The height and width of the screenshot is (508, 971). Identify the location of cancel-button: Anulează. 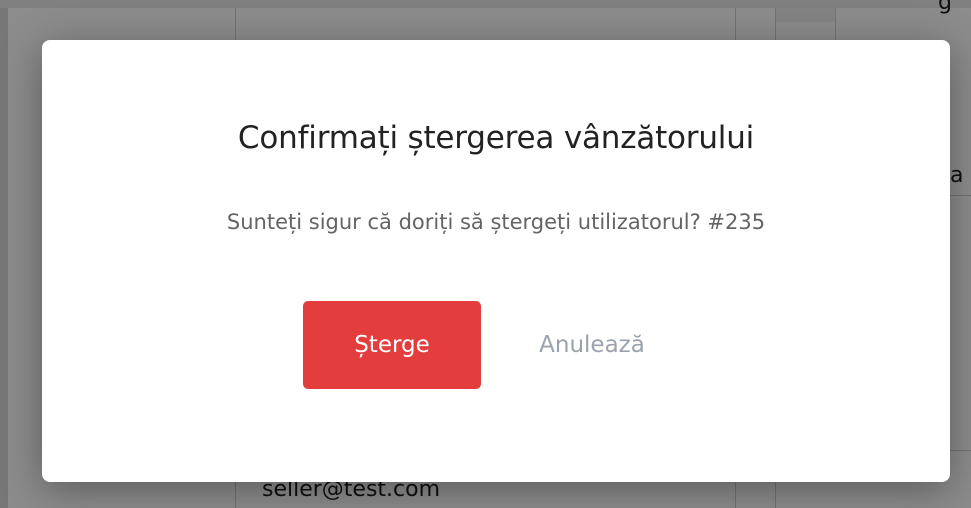
(592, 345).